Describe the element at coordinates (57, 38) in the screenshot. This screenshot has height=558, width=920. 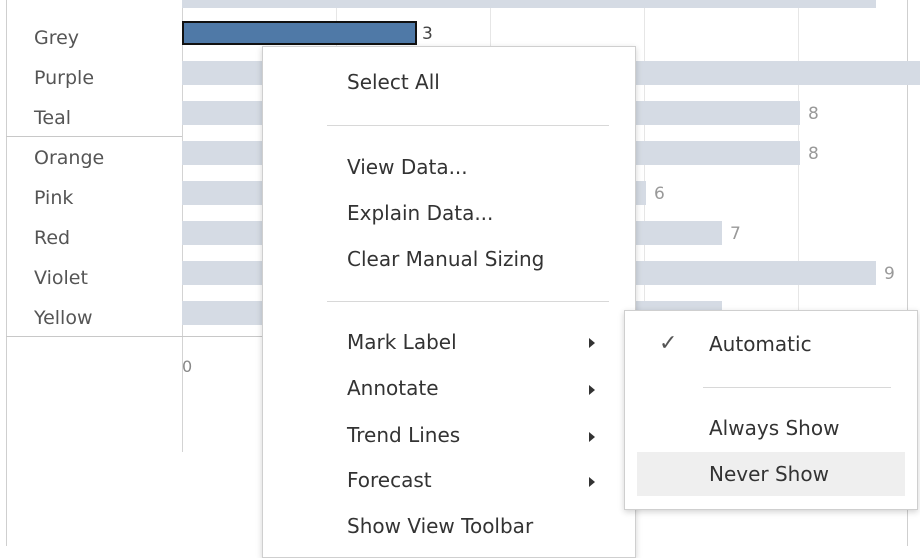
I see `row-label-grey: Grey` at that location.